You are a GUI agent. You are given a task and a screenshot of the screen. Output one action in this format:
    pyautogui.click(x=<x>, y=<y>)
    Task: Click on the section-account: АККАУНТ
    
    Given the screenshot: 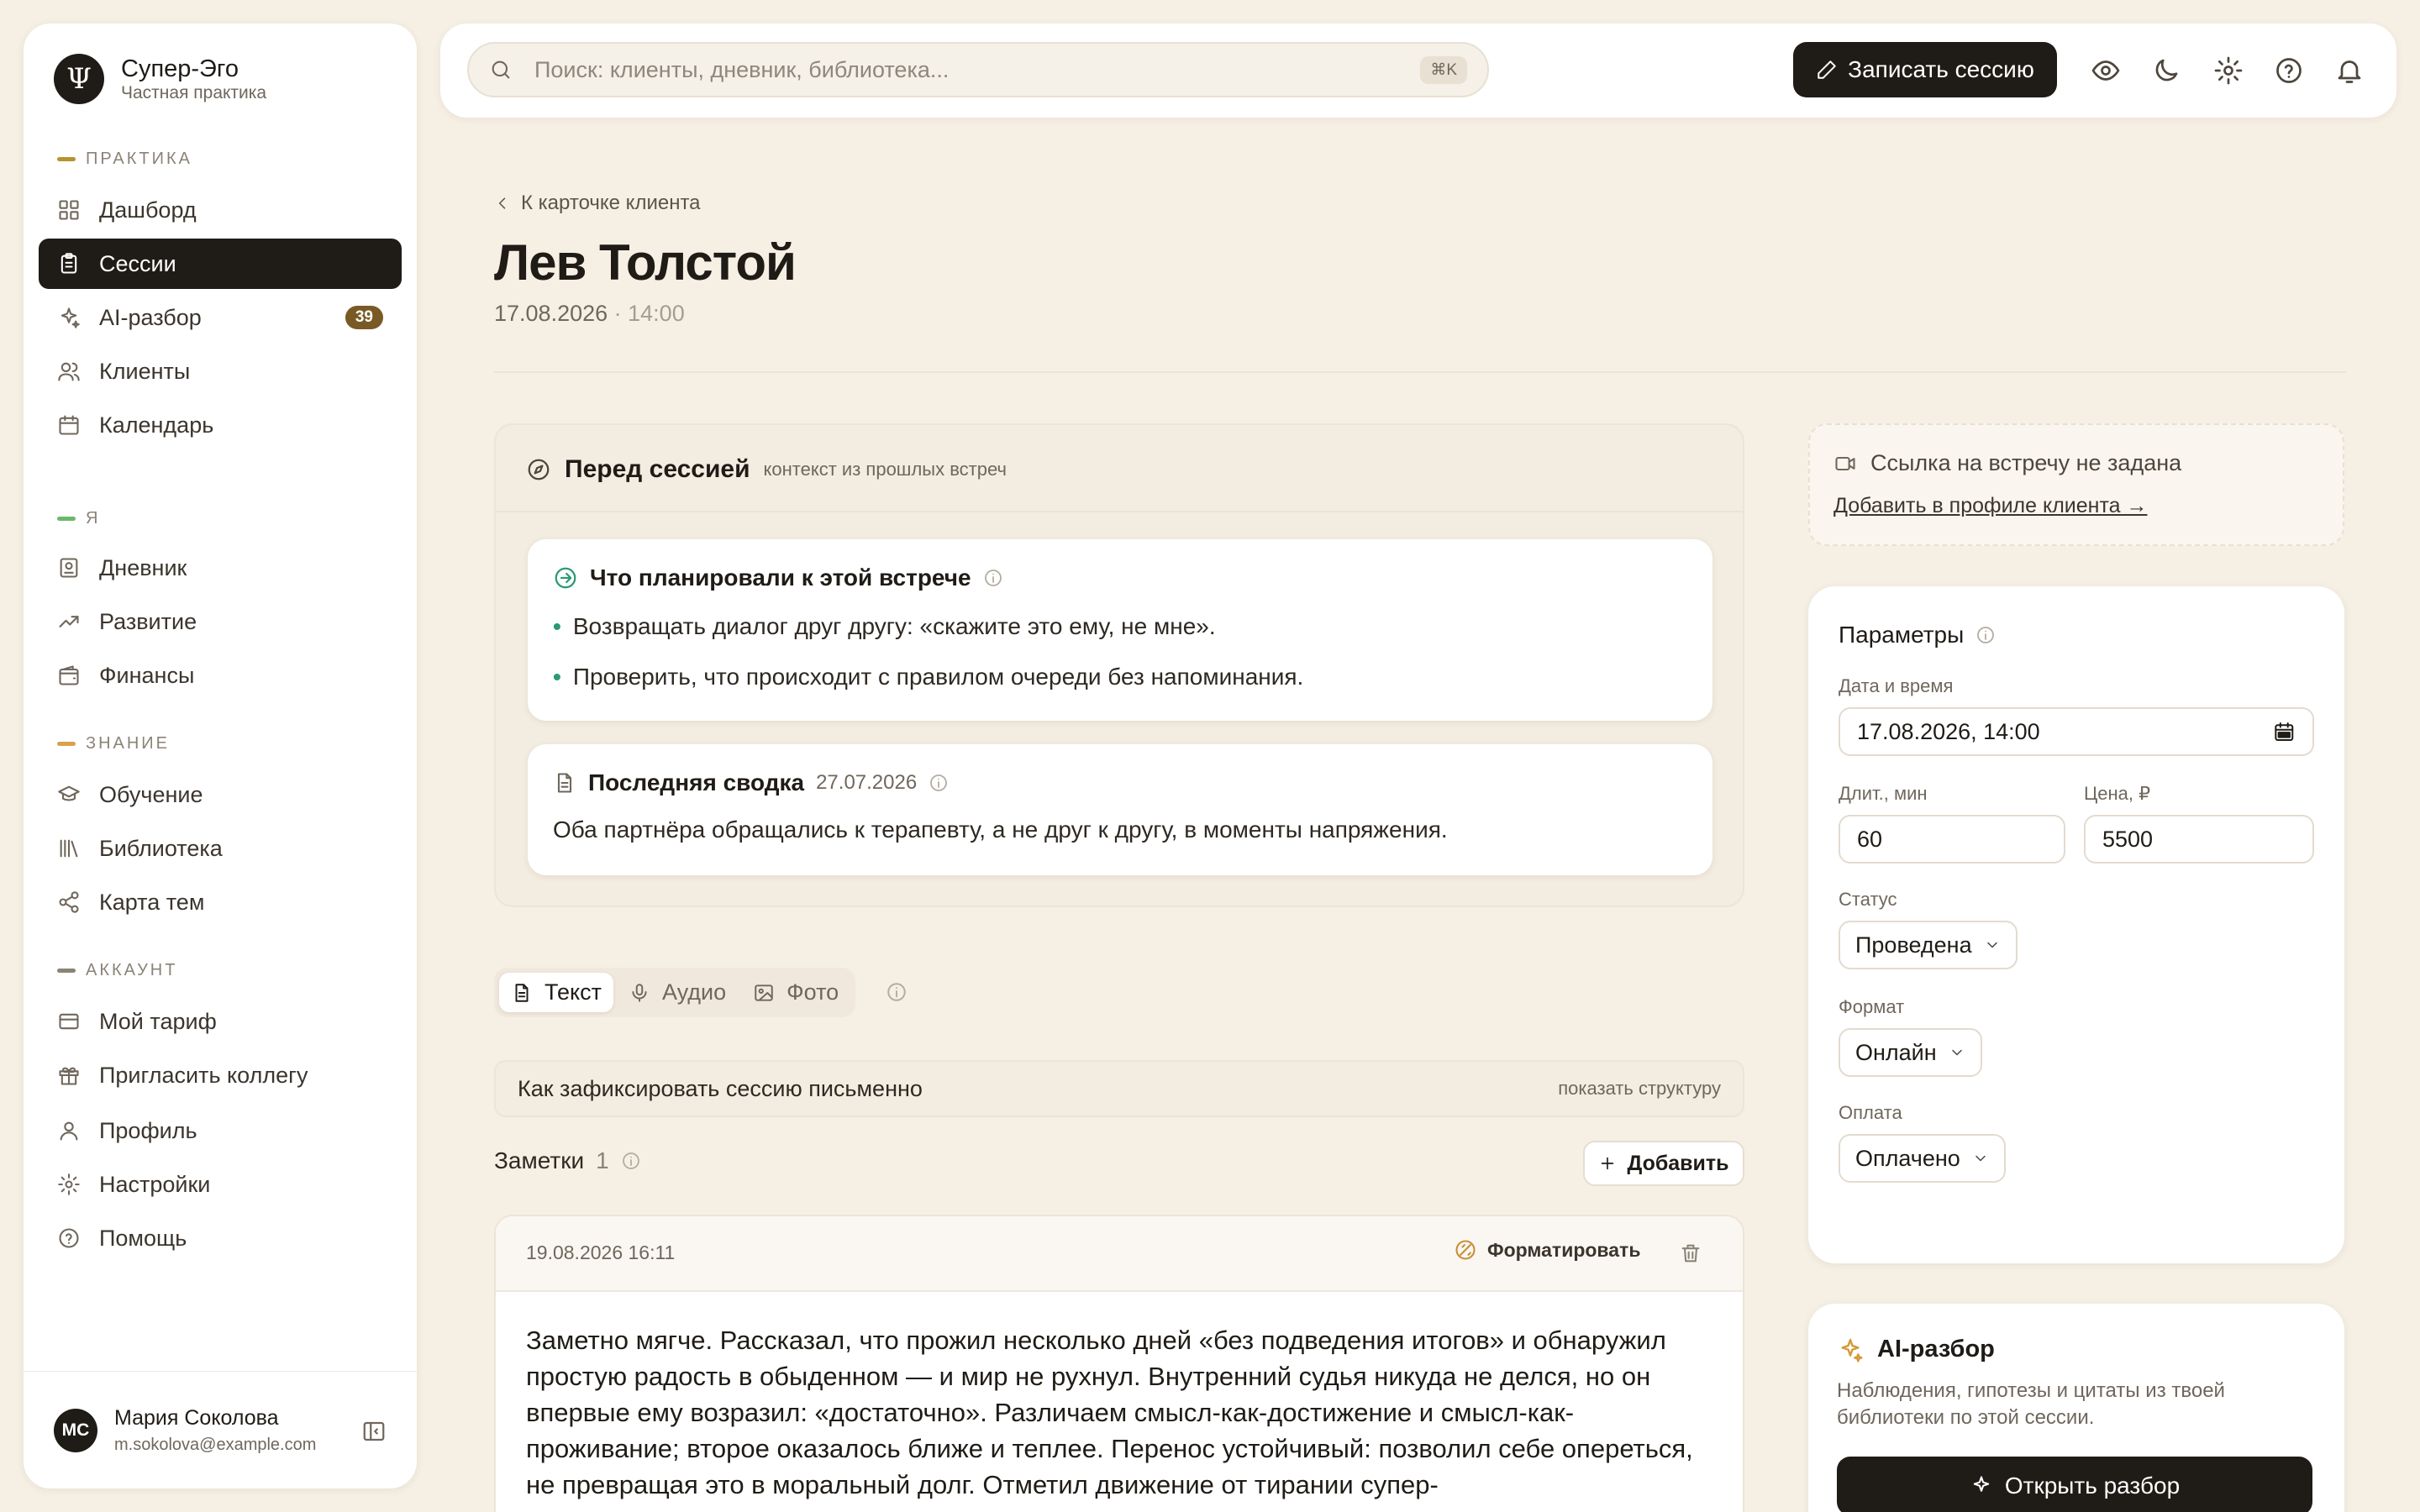 What is the action you would take?
    pyautogui.click(x=117, y=970)
    